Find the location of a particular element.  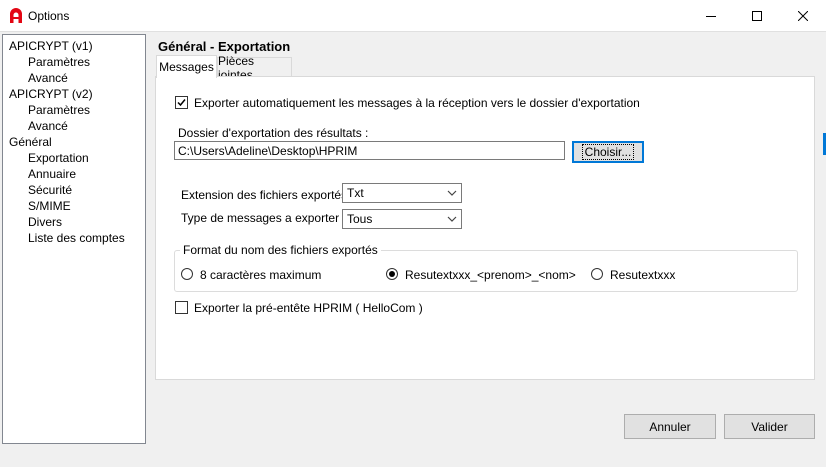

minimize-button is located at coordinates (711, 15).